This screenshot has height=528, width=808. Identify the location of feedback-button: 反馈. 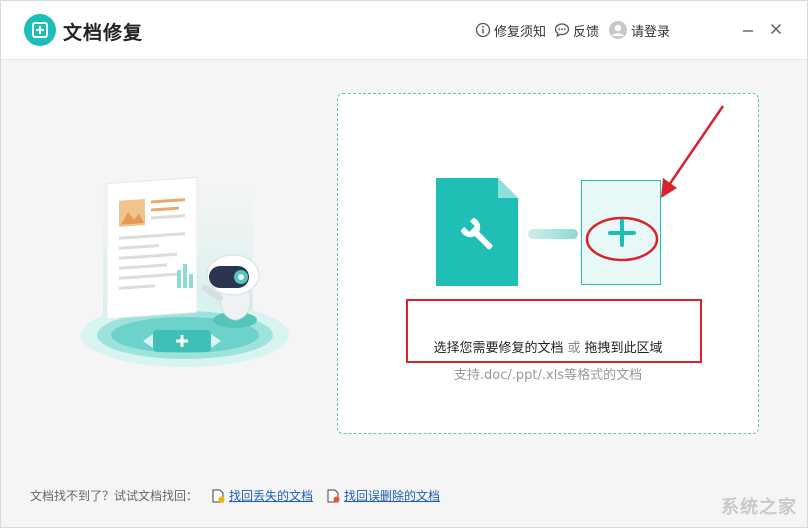
(577, 30).